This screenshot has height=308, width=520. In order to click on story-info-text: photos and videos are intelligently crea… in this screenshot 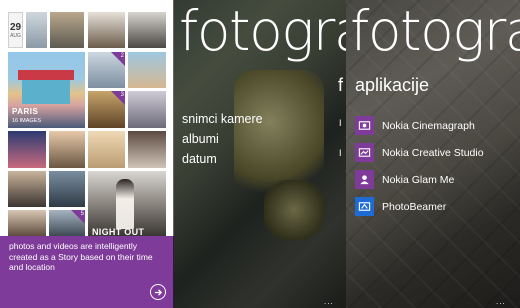, I will do `click(81, 256)`.